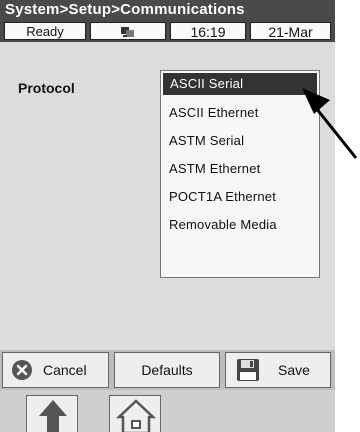 This screenshot has height=432, width=360. Describe the element at coordinates (240, 84) in the screenshot. I see `protocol-option-ascii-serial: ASCII Serial` at that location.